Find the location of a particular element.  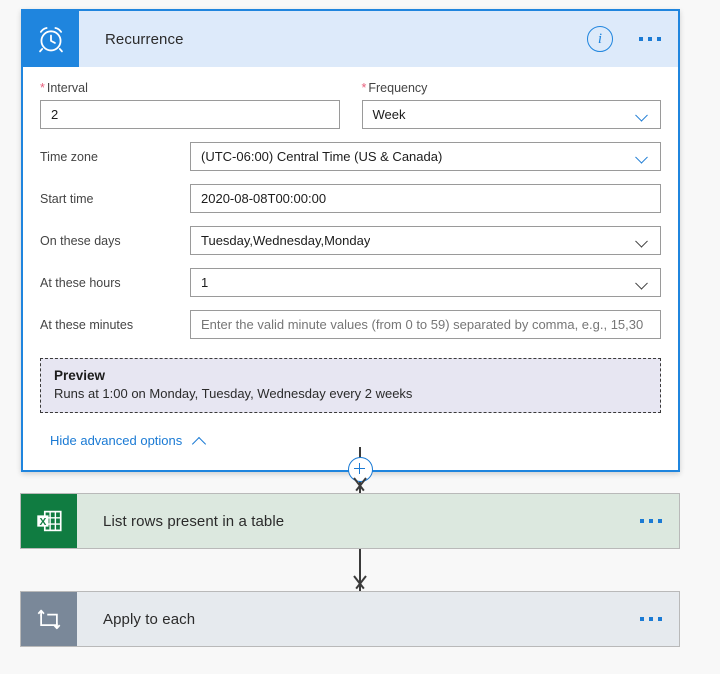

recurrence-card-title: Recurrence is located at coordinates (144, 39).